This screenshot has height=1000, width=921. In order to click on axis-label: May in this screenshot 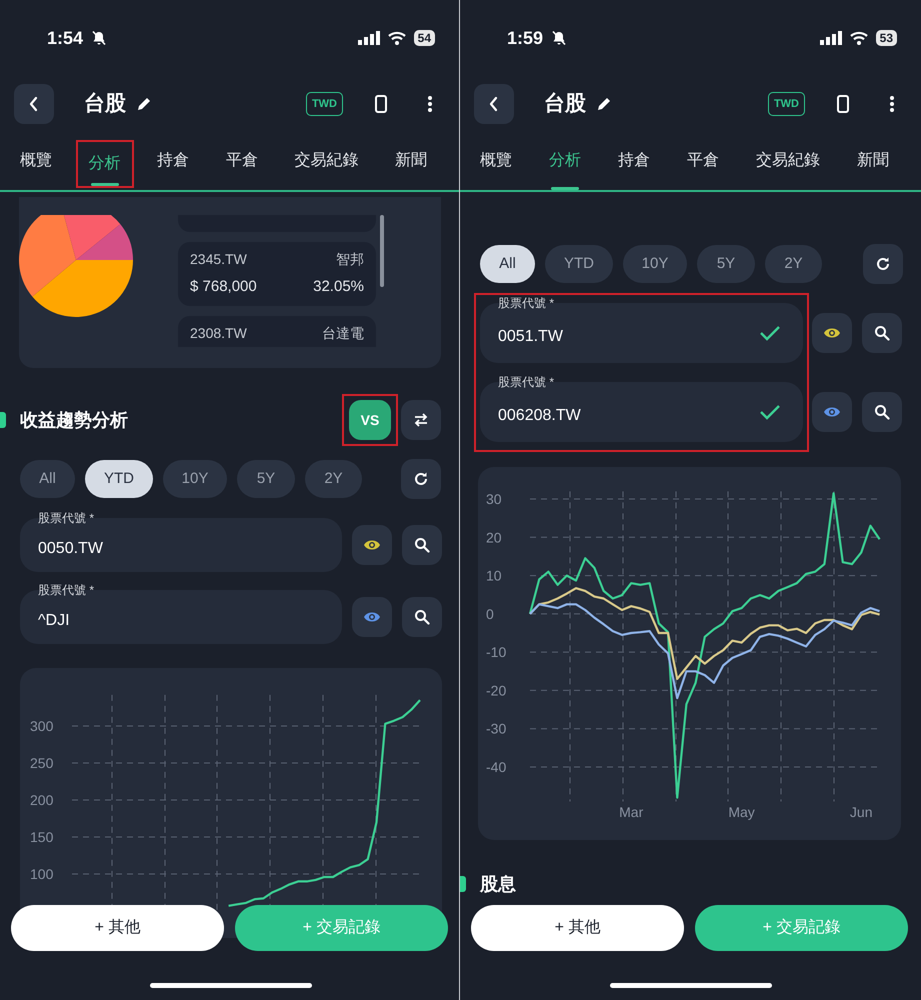, I will do `click(741, 812)`.